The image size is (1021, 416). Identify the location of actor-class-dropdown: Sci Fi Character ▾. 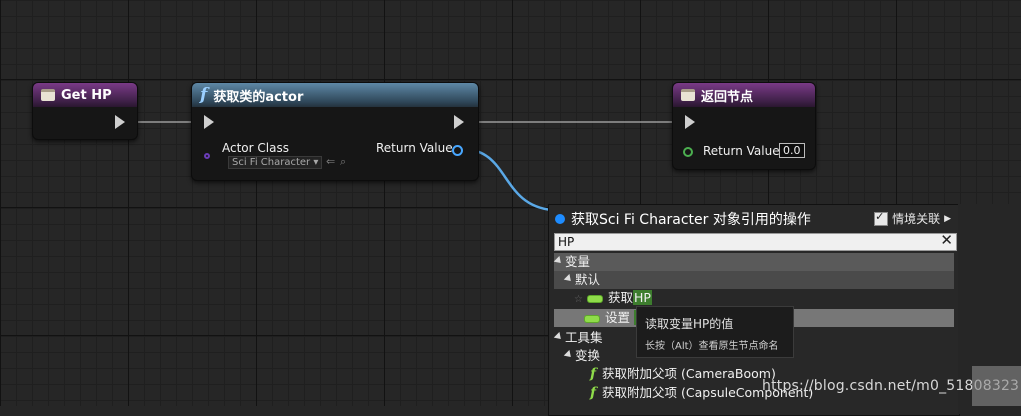
(275, 162).